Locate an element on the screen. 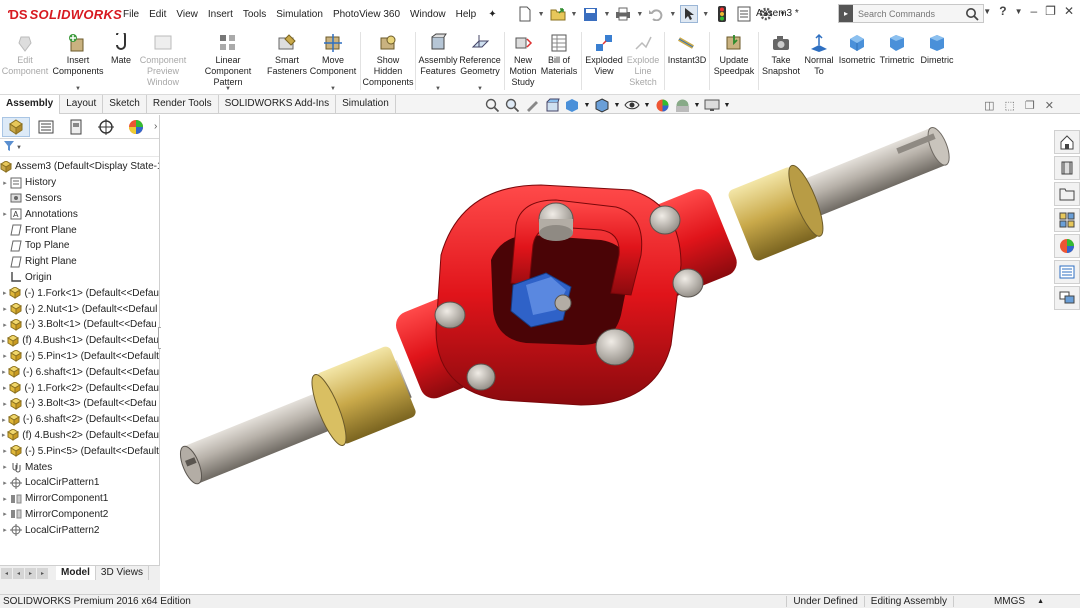 The width and height of the screenshot is (1080, 608). configuration-manager-tab-icon is located at coordinates (76, 127).